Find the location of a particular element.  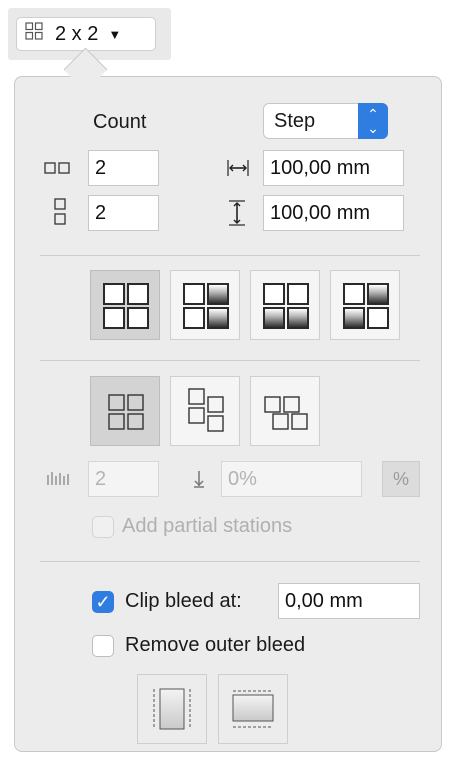

grid-uniform-icon is located at coordinates (126, 306).